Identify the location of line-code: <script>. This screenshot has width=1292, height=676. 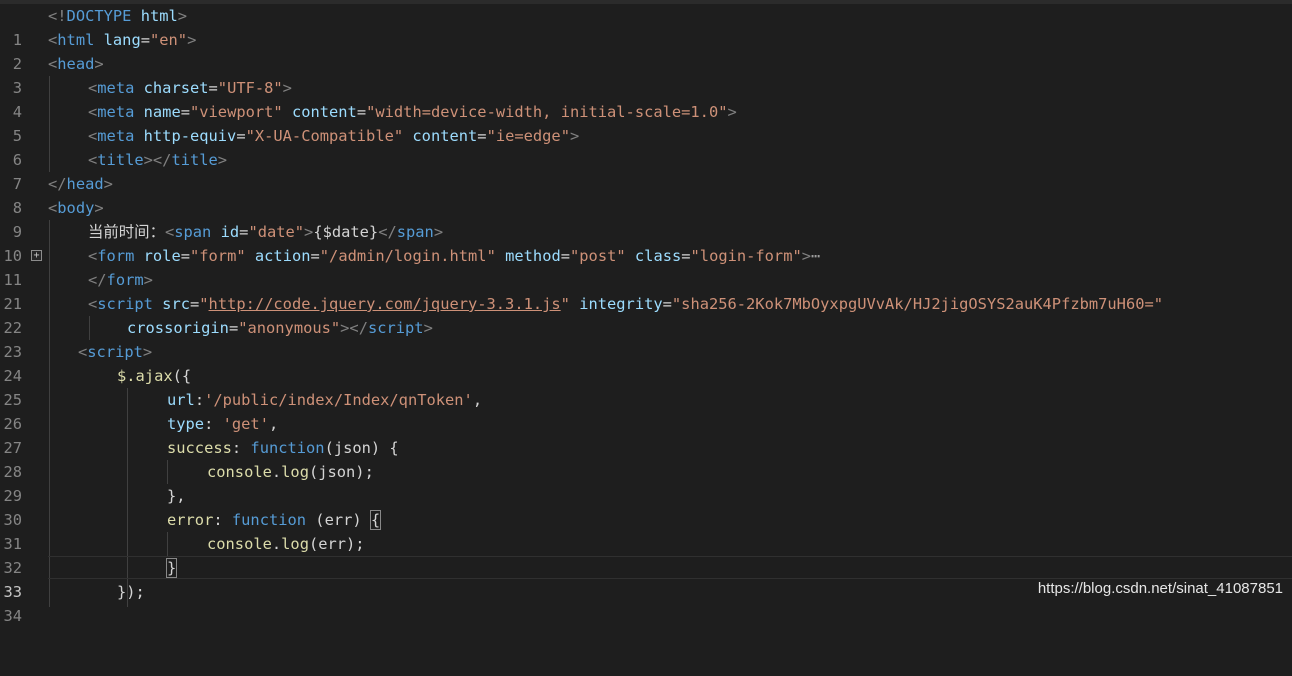
(115, 352).